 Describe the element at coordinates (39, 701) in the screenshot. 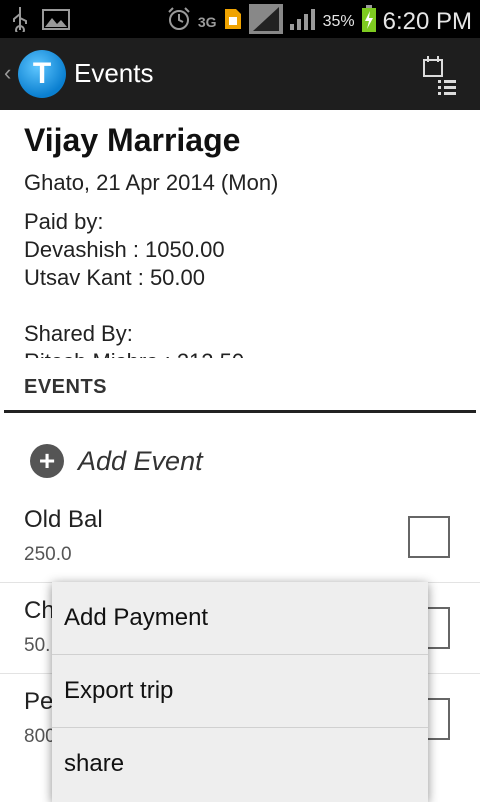

I see `event-name: Pe` at that location.